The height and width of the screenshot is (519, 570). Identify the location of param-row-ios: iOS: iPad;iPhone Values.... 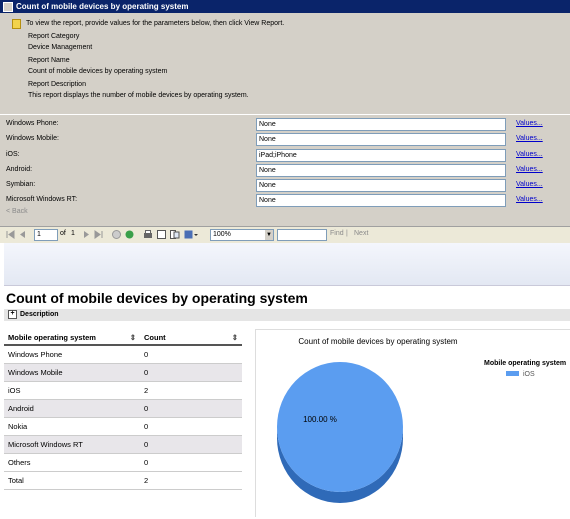
(285, 156).